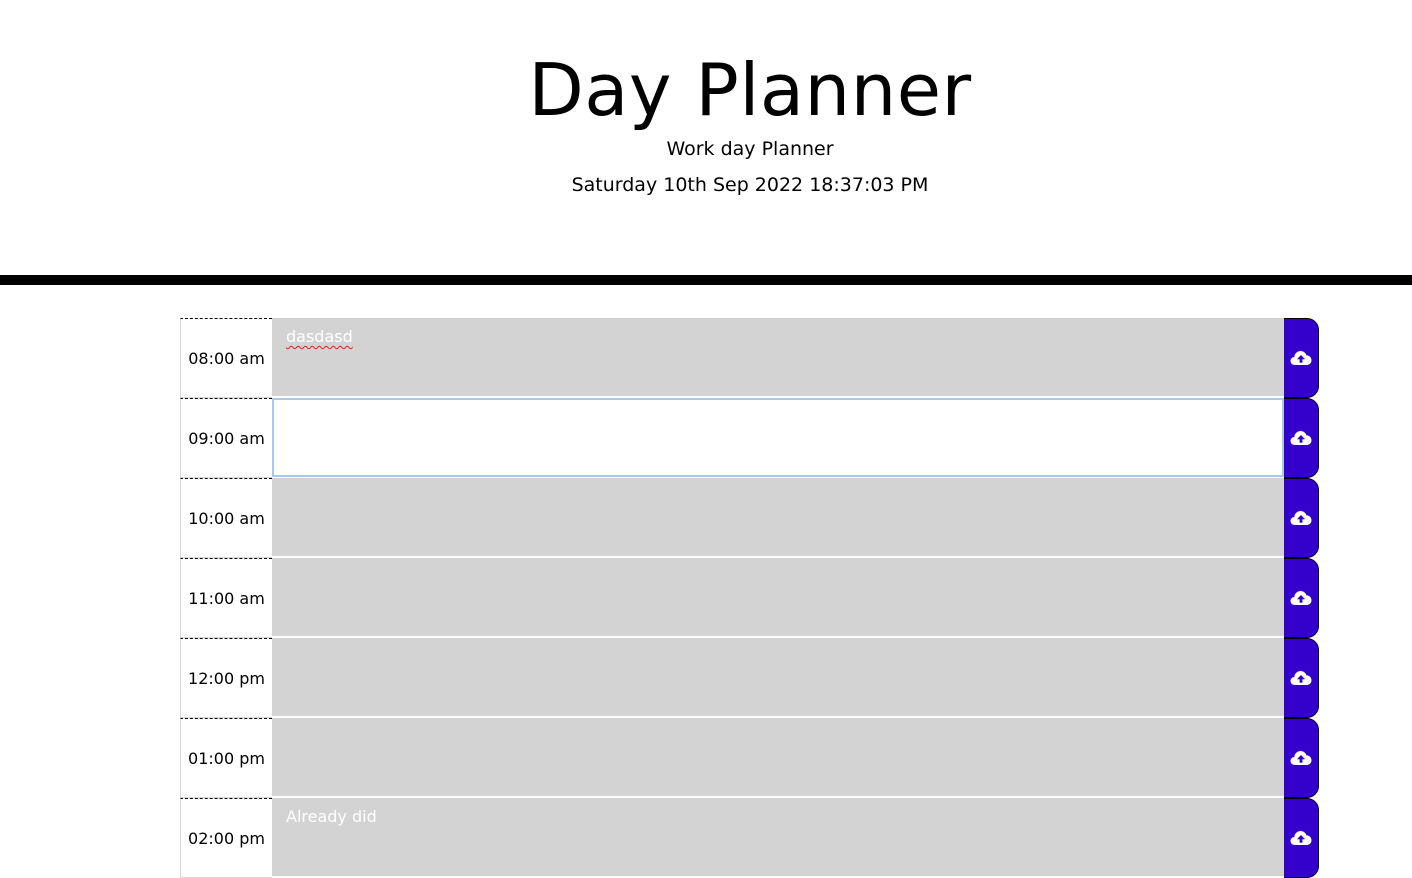 The image size is (1412, 878). What do you see at coordinates (750, 185) in the screenshot?
I see `current-datetime: Saturday 10th Sep 2022 18:37:03 PM` at bounding box center [750, 185].